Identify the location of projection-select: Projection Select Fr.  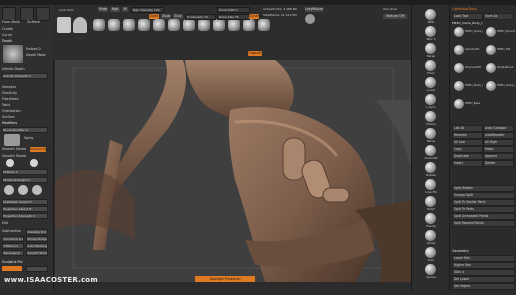
(25, 209).